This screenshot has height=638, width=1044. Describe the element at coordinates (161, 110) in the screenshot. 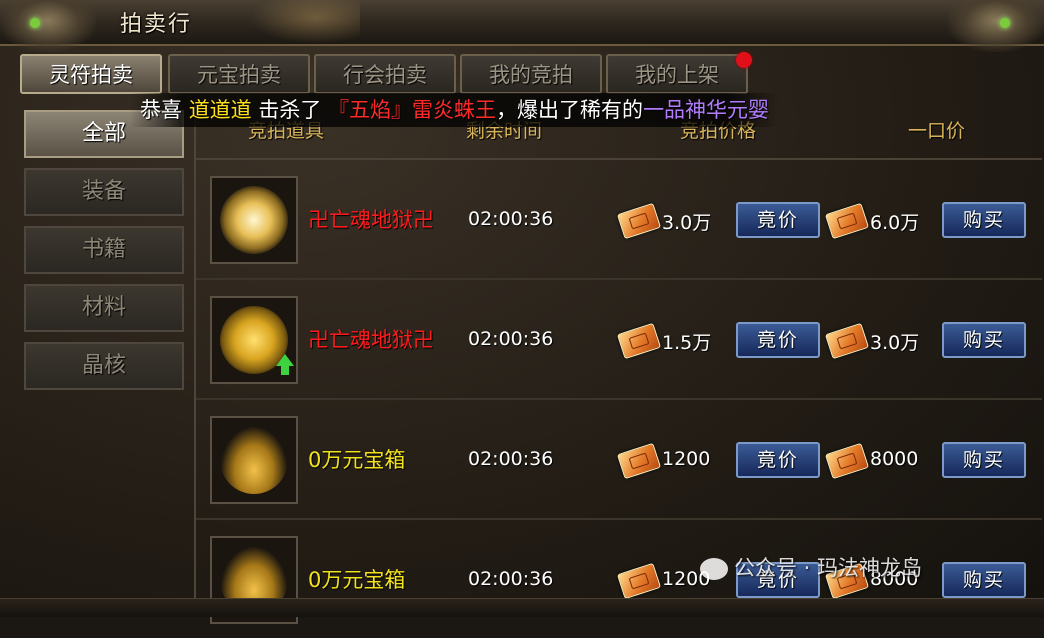

I see `broadcast-prefix: 恭喜` at that location.